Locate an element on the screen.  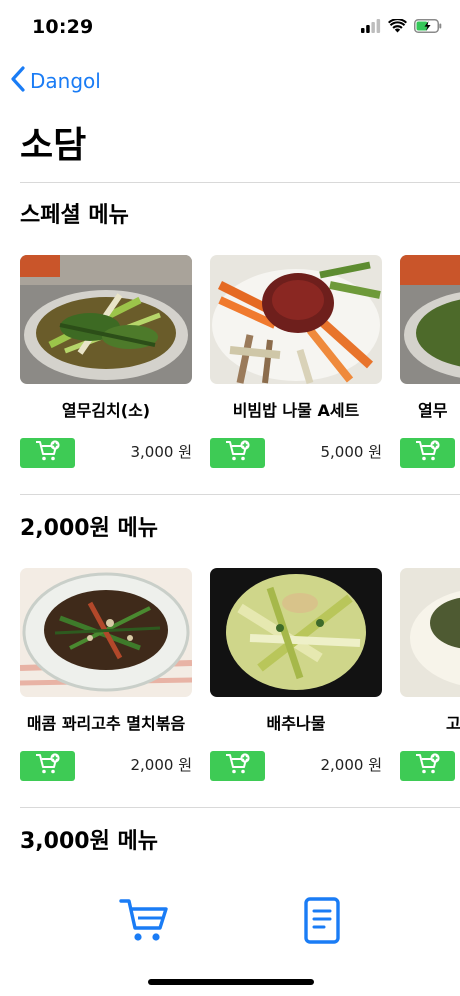
status-time: 10:29 is located at coordinates (63, 27).